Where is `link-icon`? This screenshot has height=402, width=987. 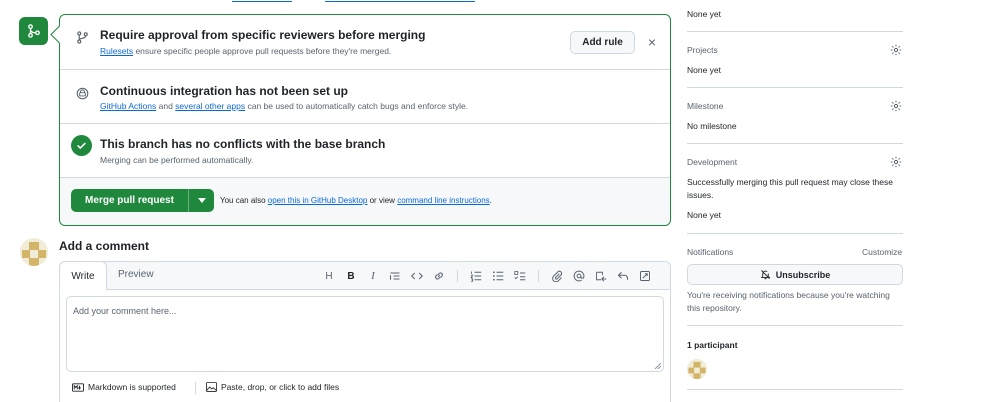
link-icon is located at coordinates (439, 276).